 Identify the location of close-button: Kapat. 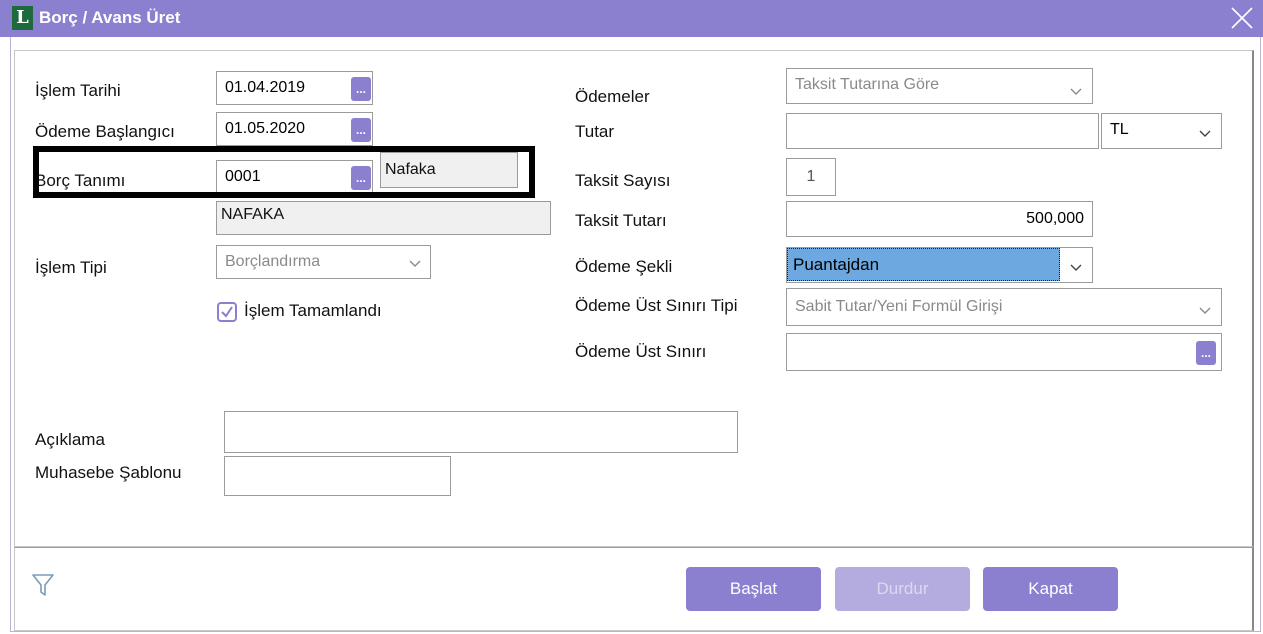
(1050, 589).